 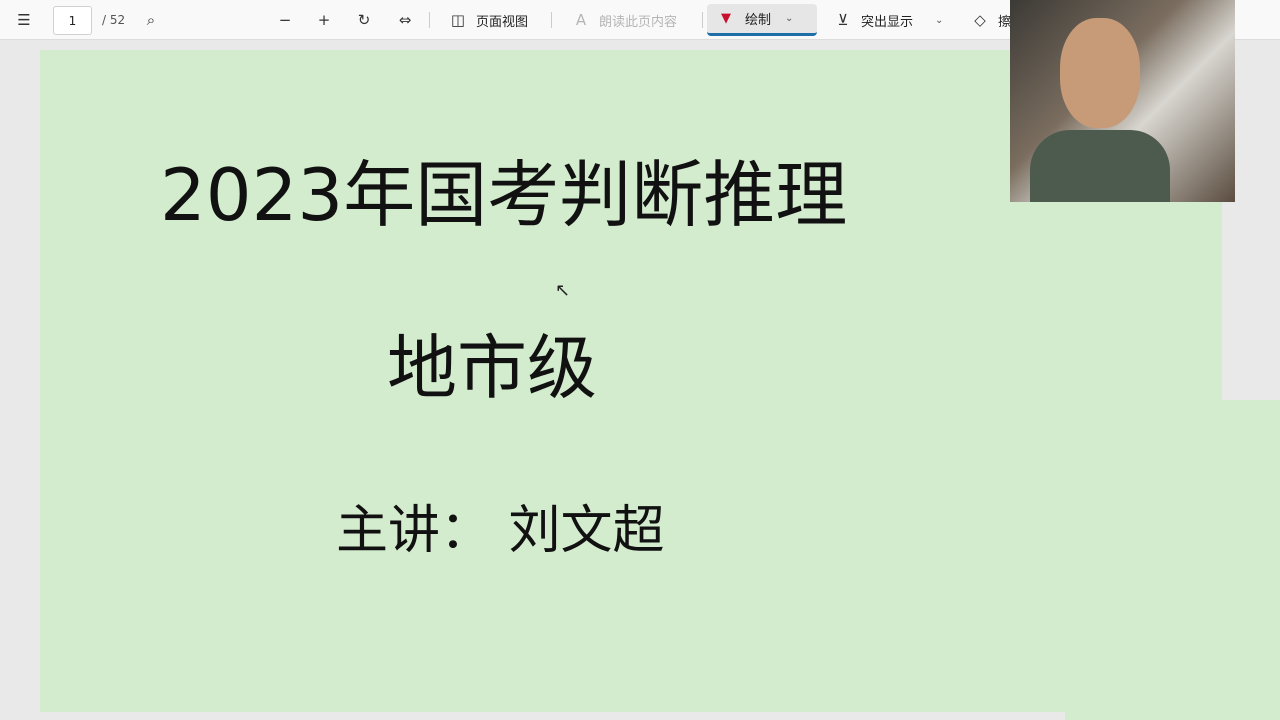 What do you see at coordinates (990, 20) in the screenshot?
I see `erase-button: ◇ 擦` at bounding box center [990, 20].